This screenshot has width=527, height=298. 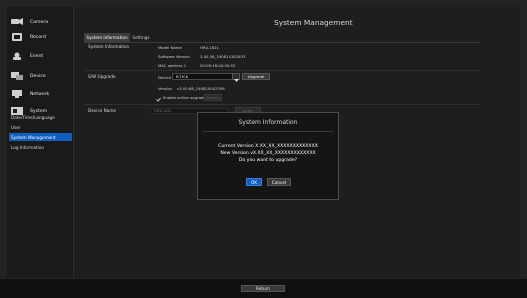 What do you see at coordinates (203, 76) in the screenshot?
I see `device-select: R-TICK` at bounding box center [203, 76].